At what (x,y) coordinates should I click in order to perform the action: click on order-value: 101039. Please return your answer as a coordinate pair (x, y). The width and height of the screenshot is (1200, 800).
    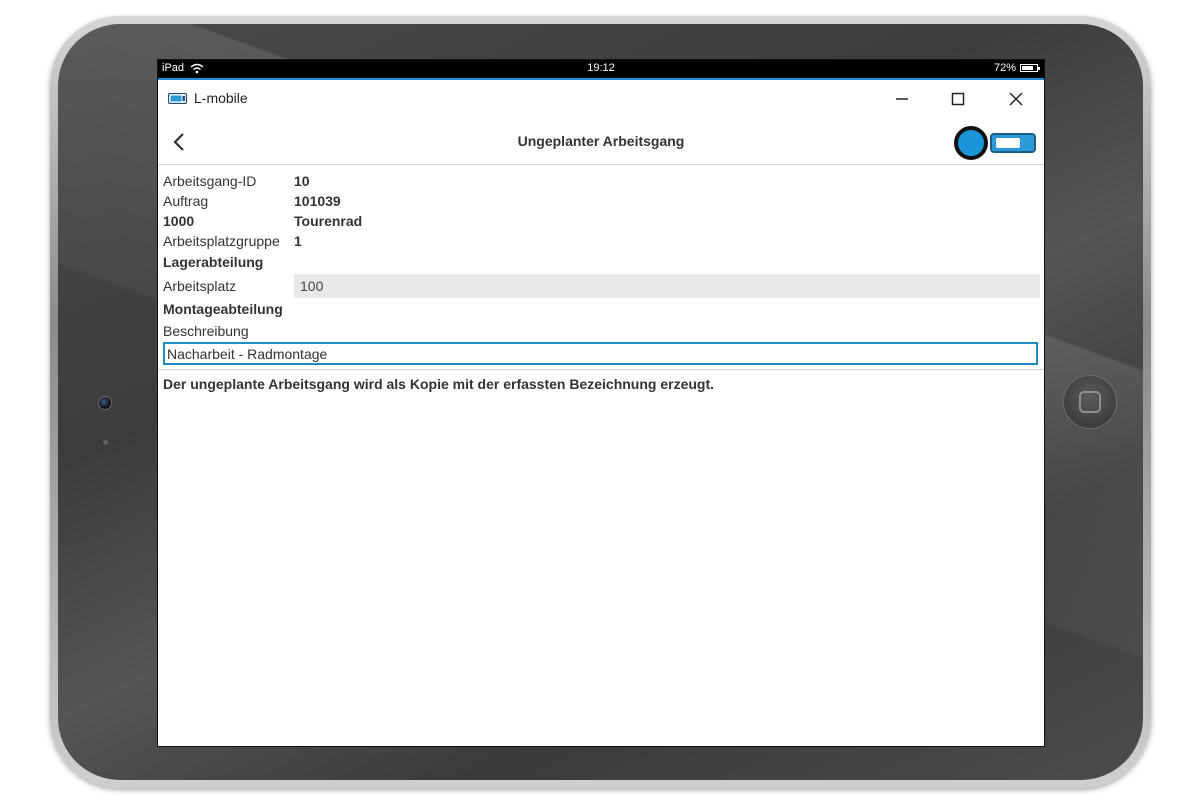
    Looking at the image, I should click on (317, 201).